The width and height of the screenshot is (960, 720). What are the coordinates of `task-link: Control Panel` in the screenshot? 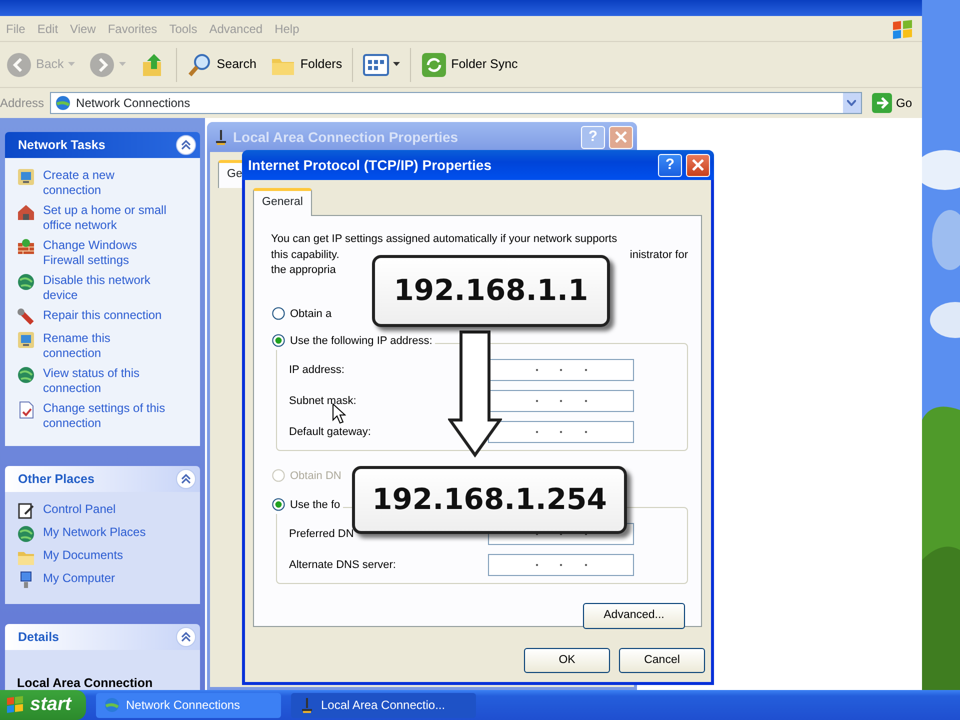 It's located at (92, 511).